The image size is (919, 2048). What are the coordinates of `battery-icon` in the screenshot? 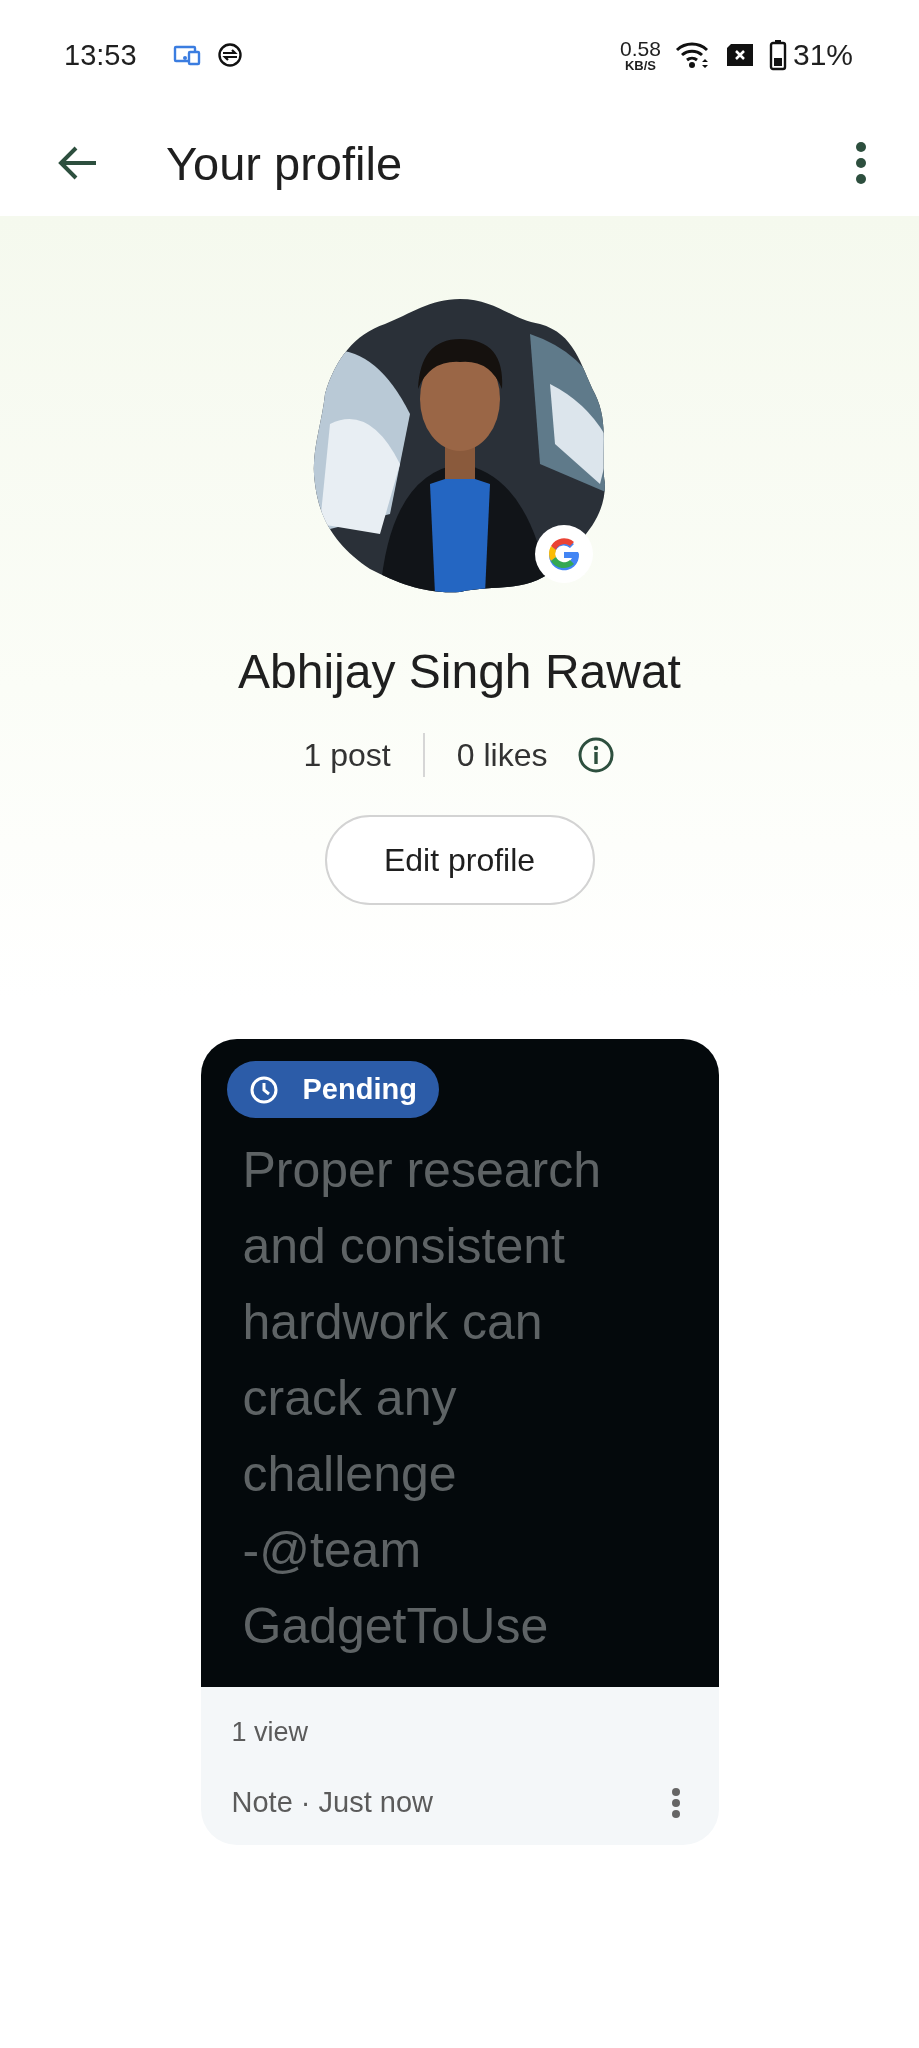 It's located at (777, 55).